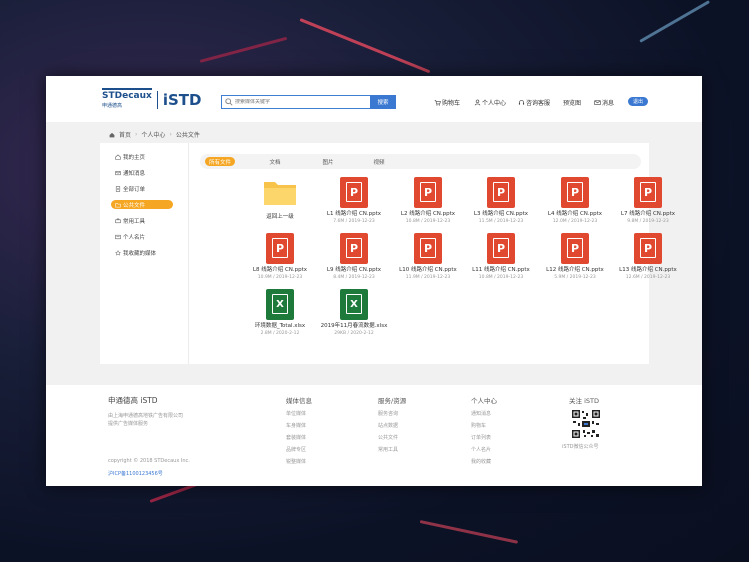 Image resolution: width=749 pixels, height=562 pixels. I want to click on file-item: P L13 线路介绍 CN.pptx 12.6M / 2019-12-23, so click(648, 256).